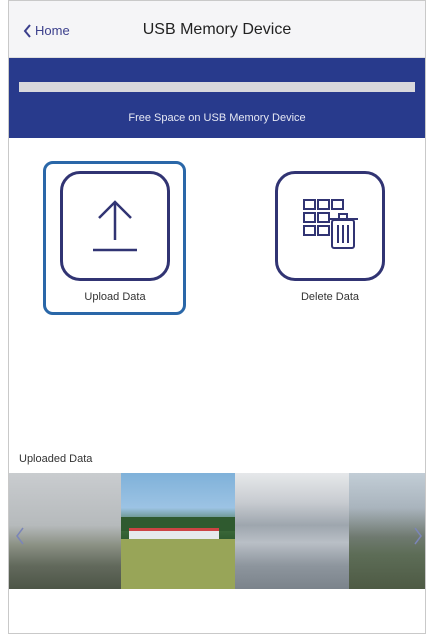 The width and height of the screenshot is (432, 637). I want to click on page-title: USB Memory Device, so click(217, 29).